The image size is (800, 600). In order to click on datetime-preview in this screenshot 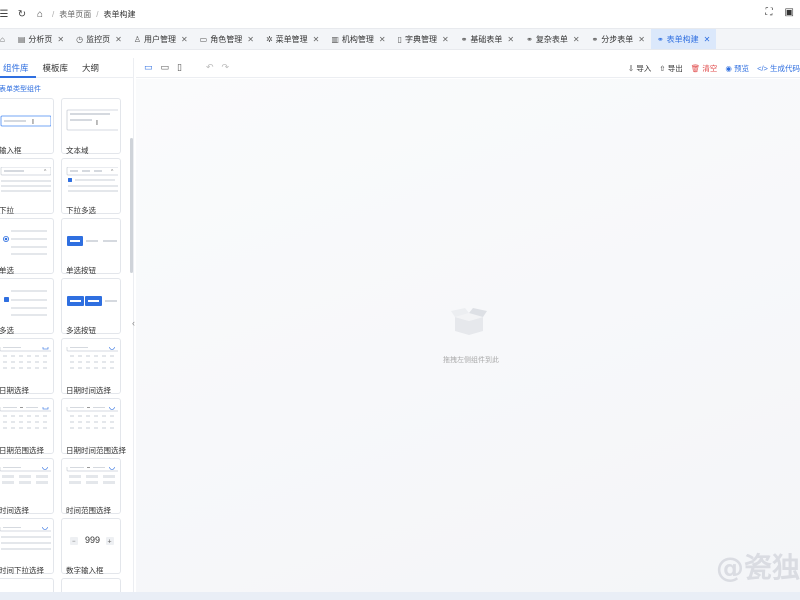, I will do `click(92, 358)`.